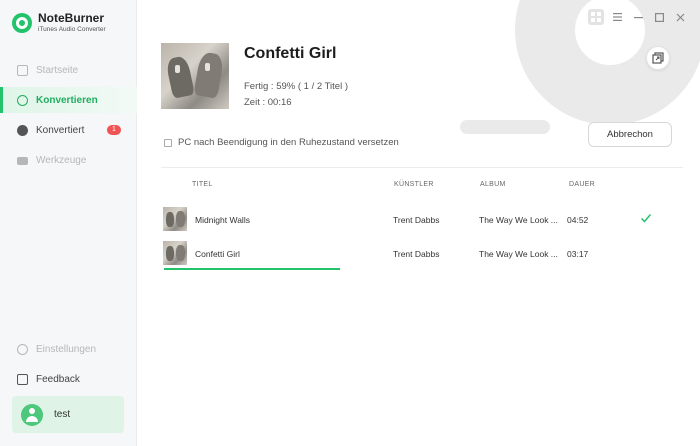  Describe the element at coordinates (680, 17) in the screenshot. I see `close-icon` at that location.